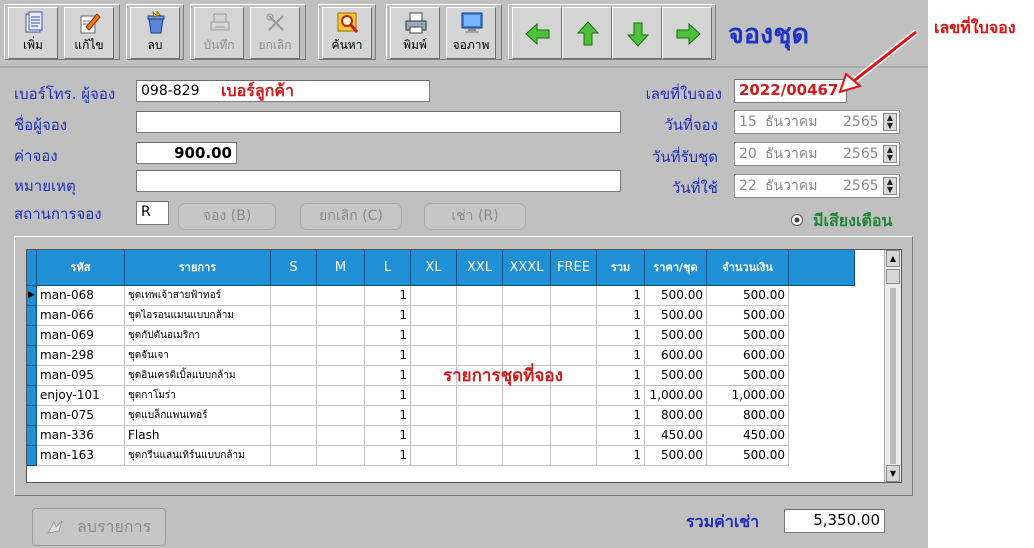  I want to click on row-indicator: ▶, so click(32, 296).